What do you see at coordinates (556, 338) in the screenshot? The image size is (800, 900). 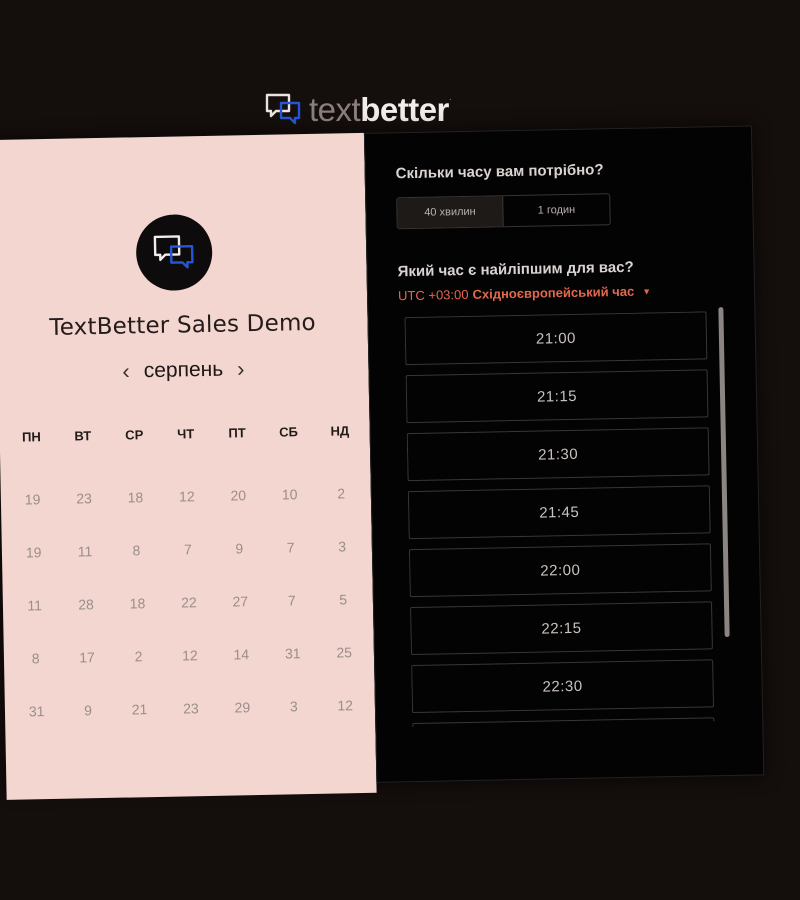 I see `time-slot: 21:00` at bounding box center [556, 338].